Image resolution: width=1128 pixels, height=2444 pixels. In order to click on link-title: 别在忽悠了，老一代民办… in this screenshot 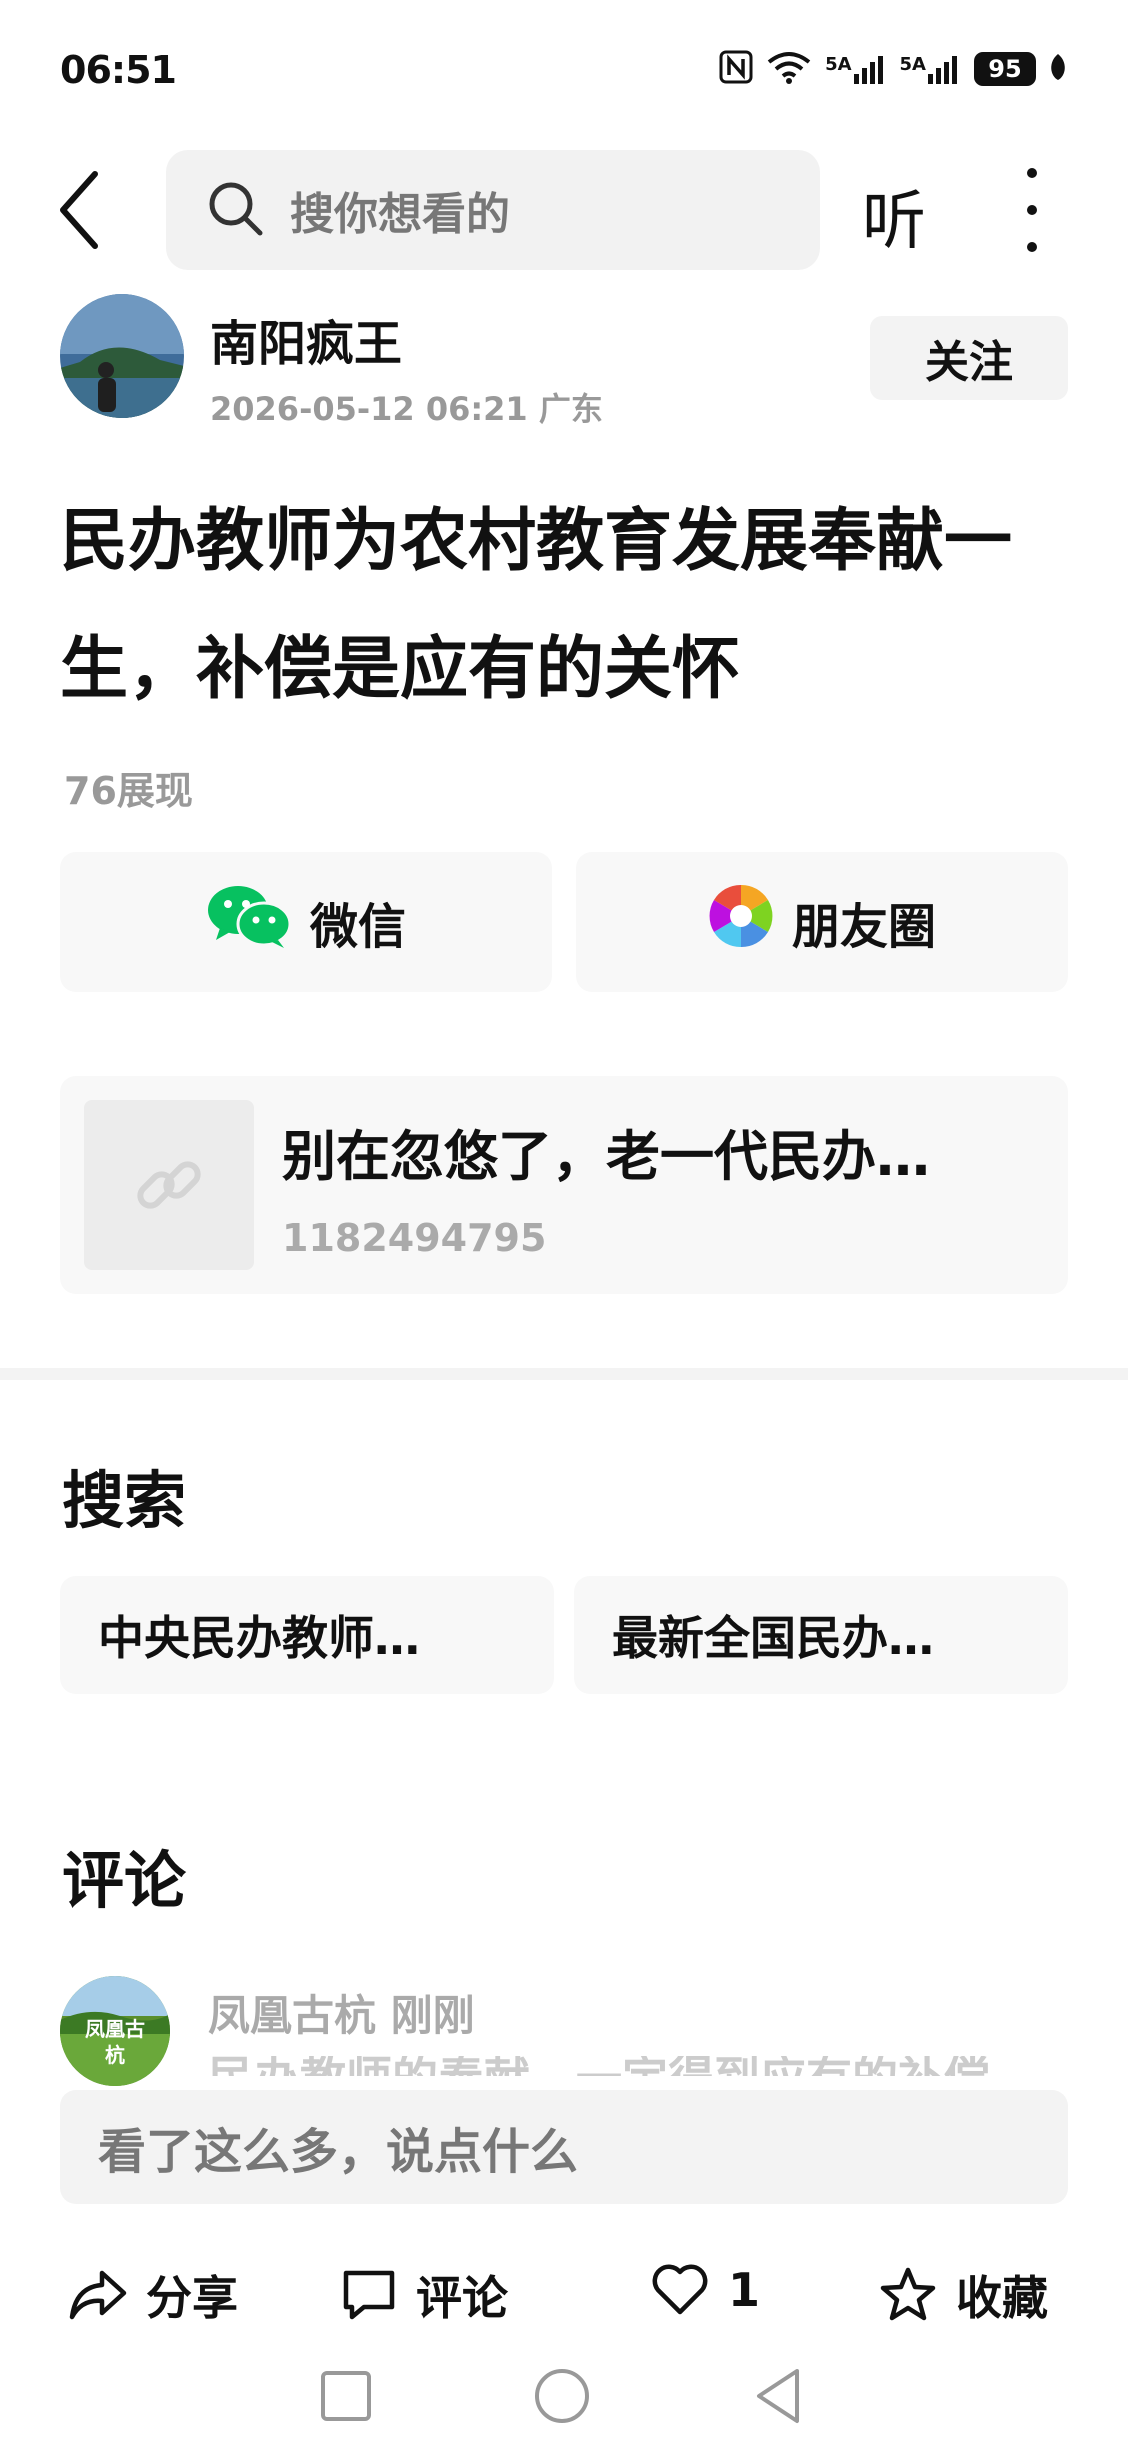, I will do `click(606, 1156)`.